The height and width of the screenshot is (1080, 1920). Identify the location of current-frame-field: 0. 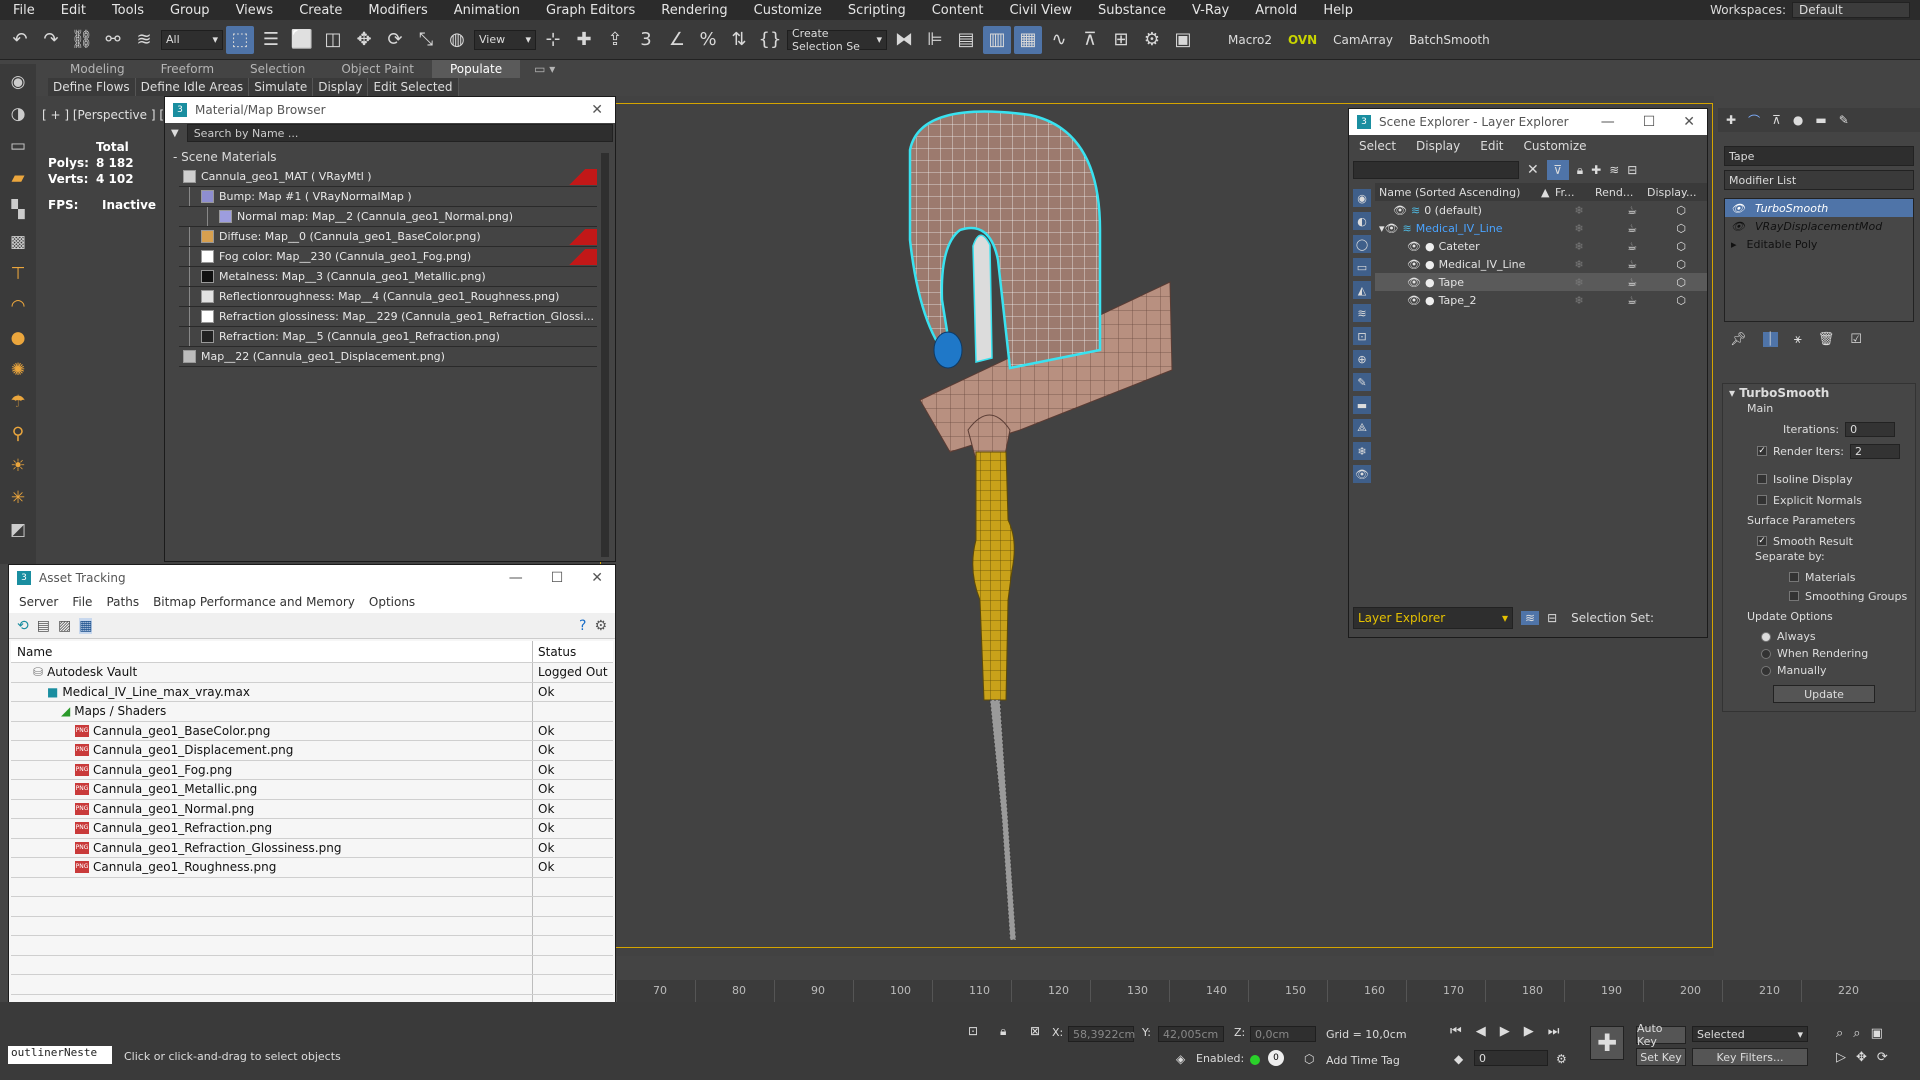
(1511, 1058).